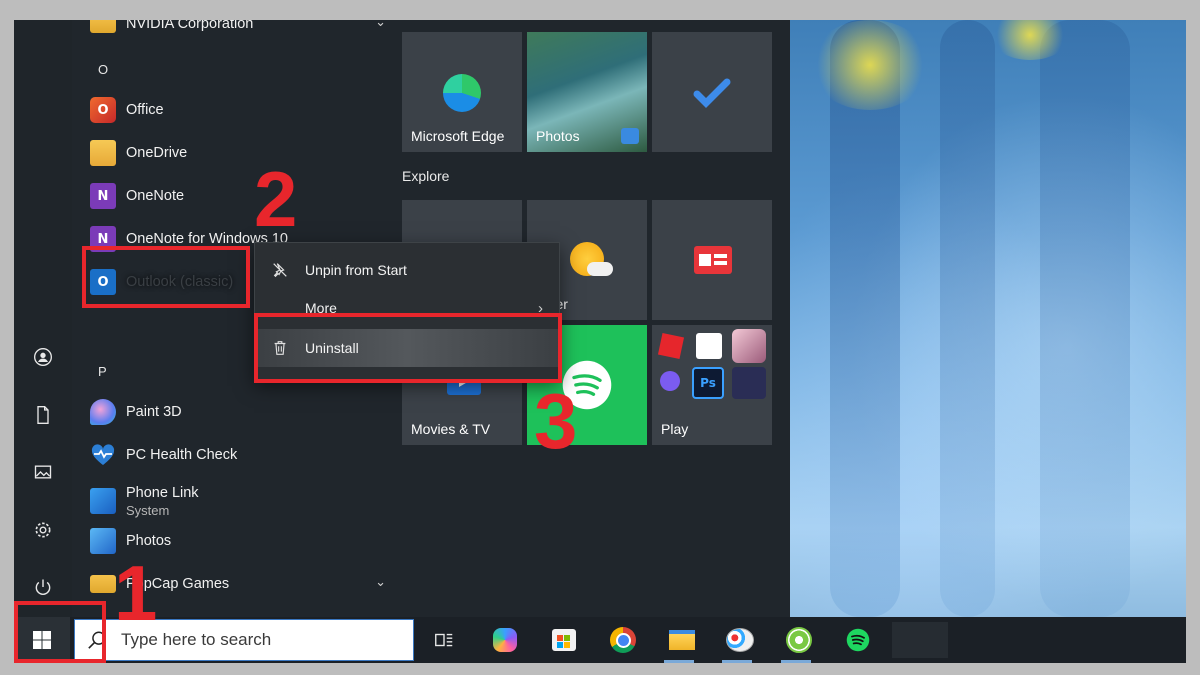 The width and height of the screenshot is (1200, 675). Describe the element at coordinates (600, 640) in the screenshot. I see `taskbar` at that location.